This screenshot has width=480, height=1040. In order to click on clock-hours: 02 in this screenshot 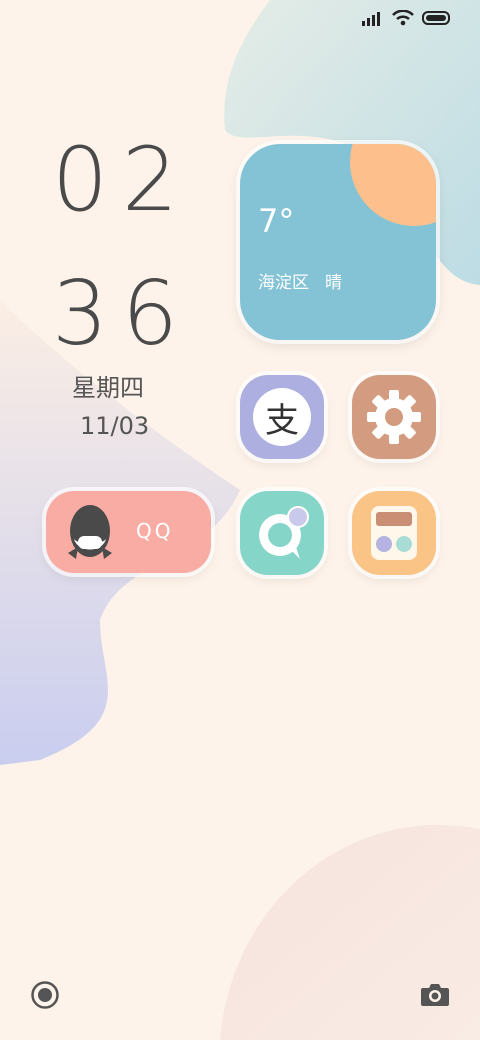, I will do `click(122, 179)`.